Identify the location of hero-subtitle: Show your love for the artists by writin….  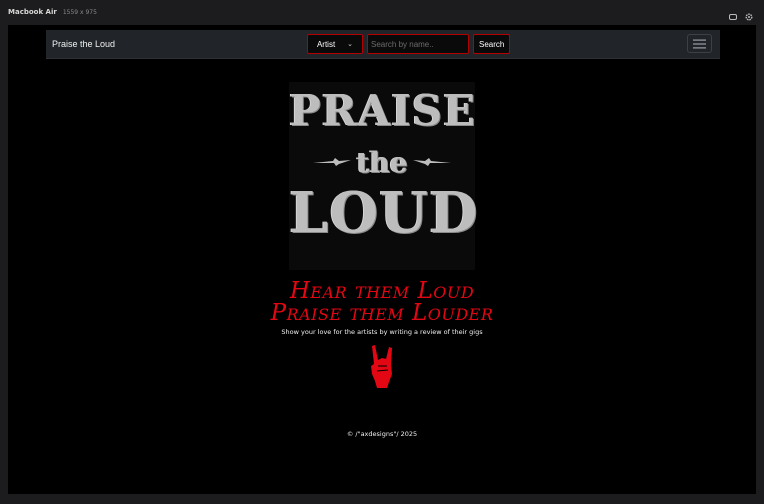
(382, 332).